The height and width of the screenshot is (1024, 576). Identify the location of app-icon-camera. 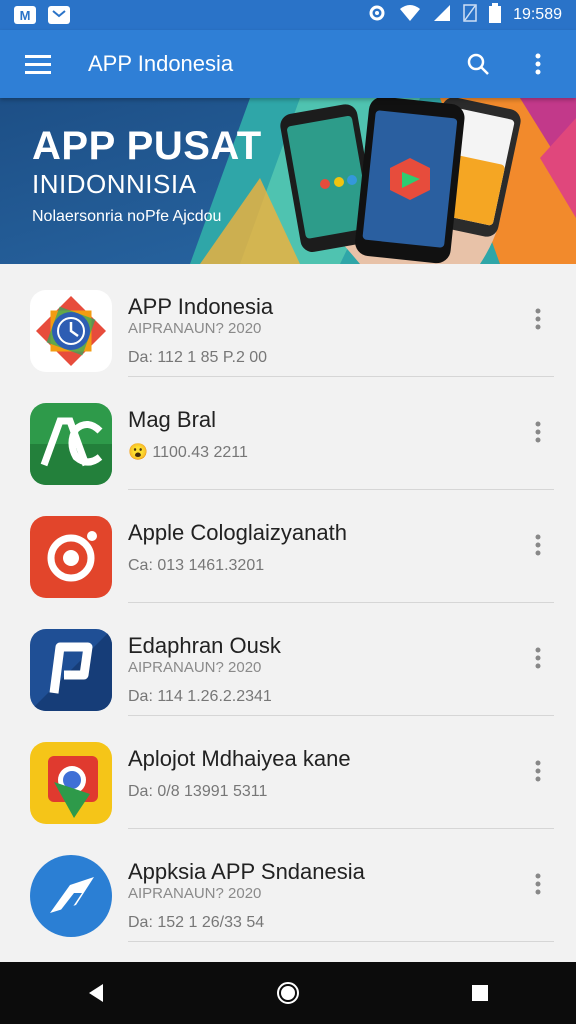
(71, 557).